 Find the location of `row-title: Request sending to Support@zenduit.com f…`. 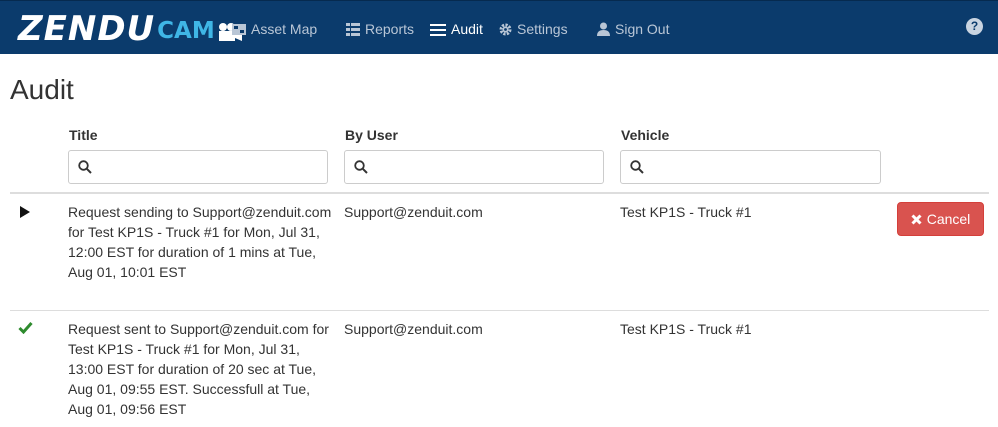

row-title: Request sending to Support@zenduit.com f… is located at coordinates (200, 242).